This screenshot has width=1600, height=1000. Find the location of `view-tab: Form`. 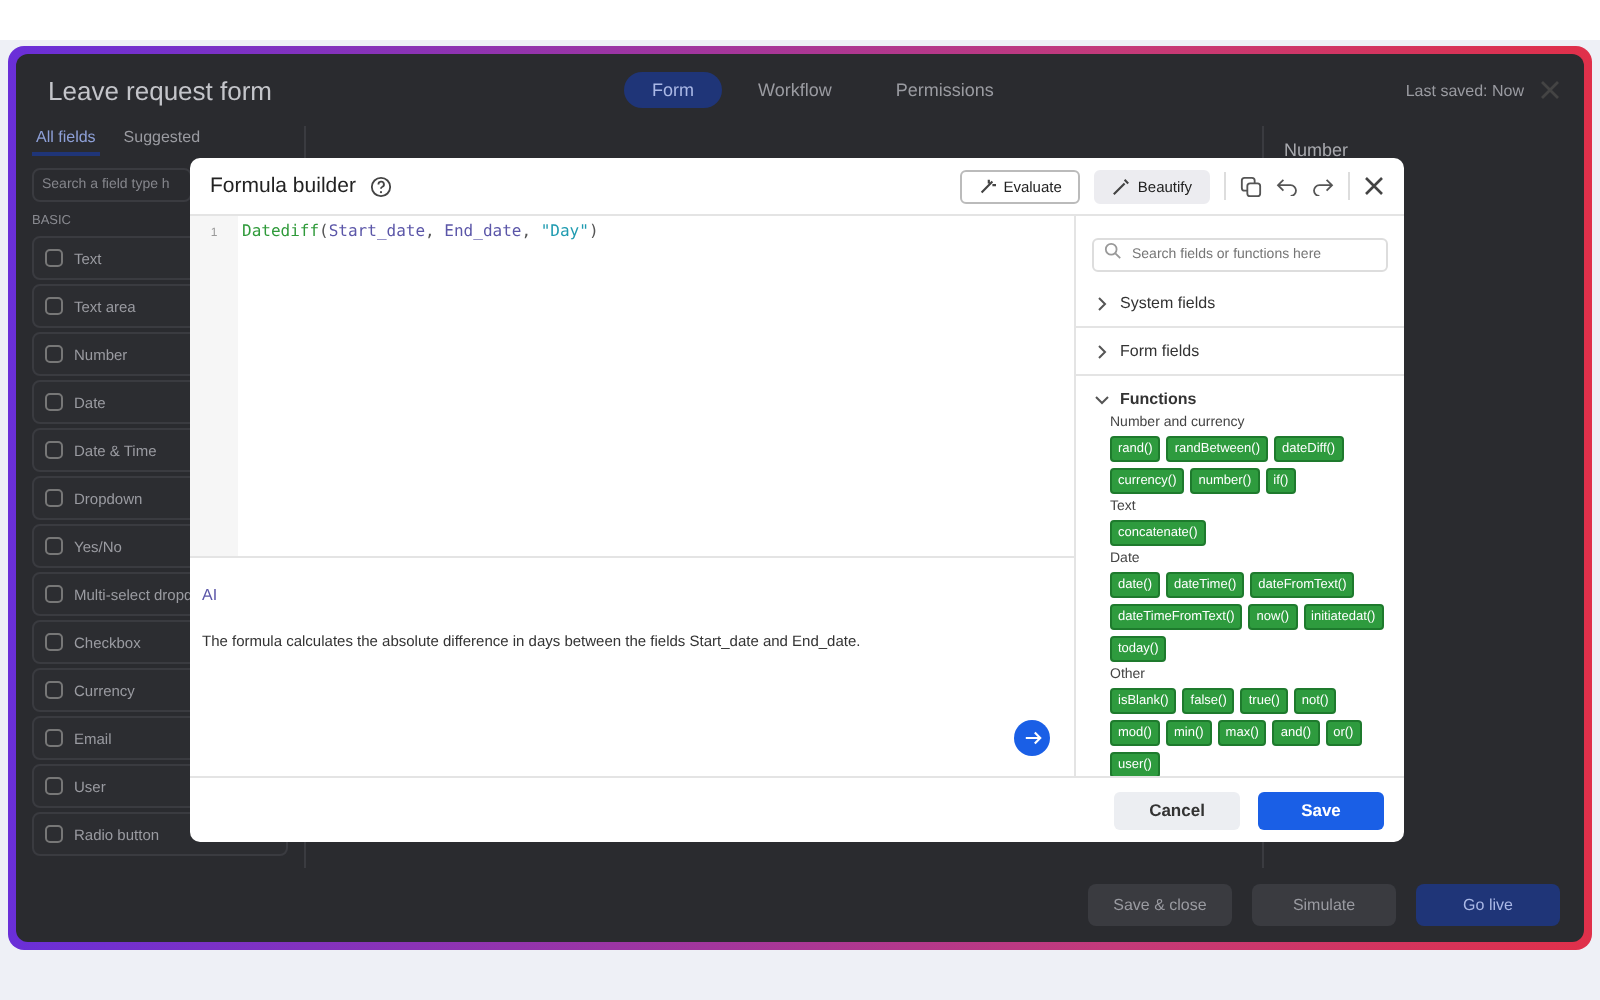

view-tab: Form is located at coordinates (673, 90).